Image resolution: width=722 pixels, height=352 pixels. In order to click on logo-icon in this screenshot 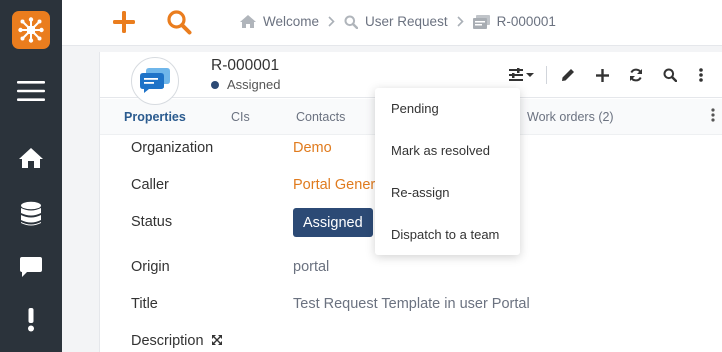, I will do `click(31, 30)`.